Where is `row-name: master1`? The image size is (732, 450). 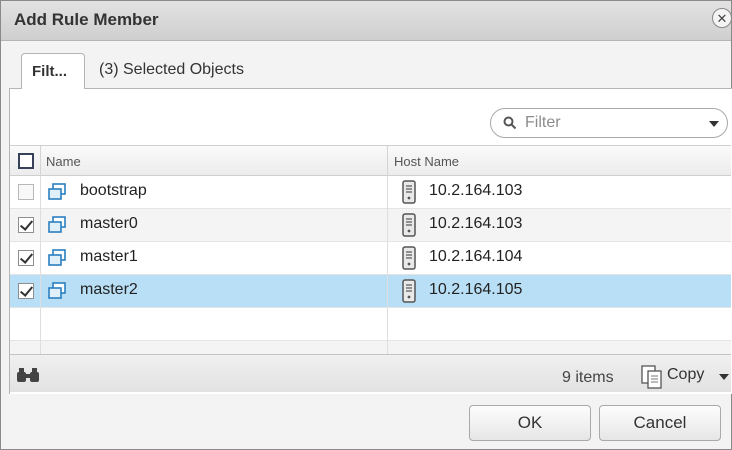 row-name: master1 is located at coordinates (109, 256).